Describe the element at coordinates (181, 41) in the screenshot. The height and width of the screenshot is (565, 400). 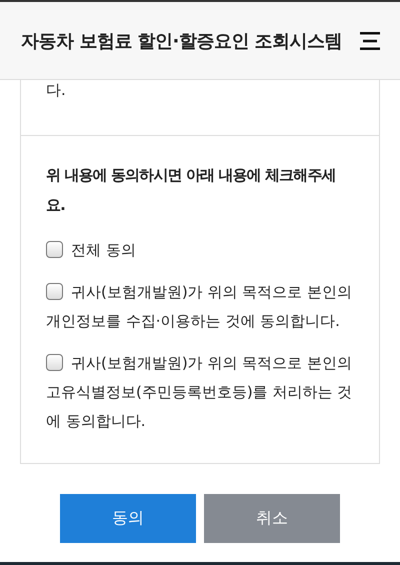
I see `page-title: 자동차 보험료 할인·할증요인 조회시스템` at that location.